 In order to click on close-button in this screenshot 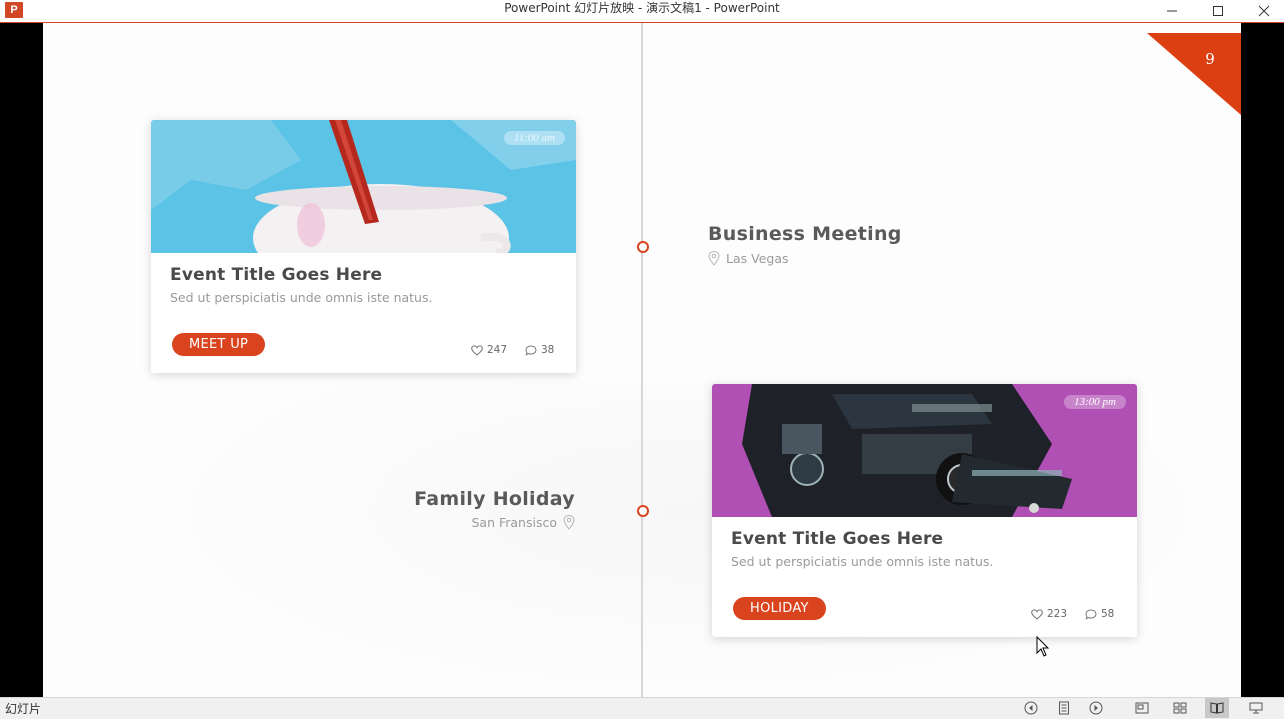, I will do `click(1262, 11)`.